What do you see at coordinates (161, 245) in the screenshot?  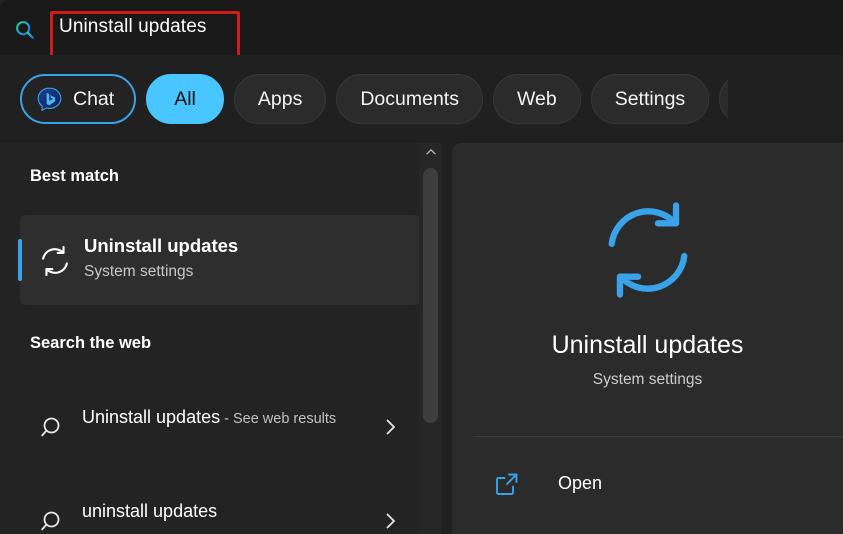 I see `best-match-title: Uninstall updates` at bounding box center [161, 245].